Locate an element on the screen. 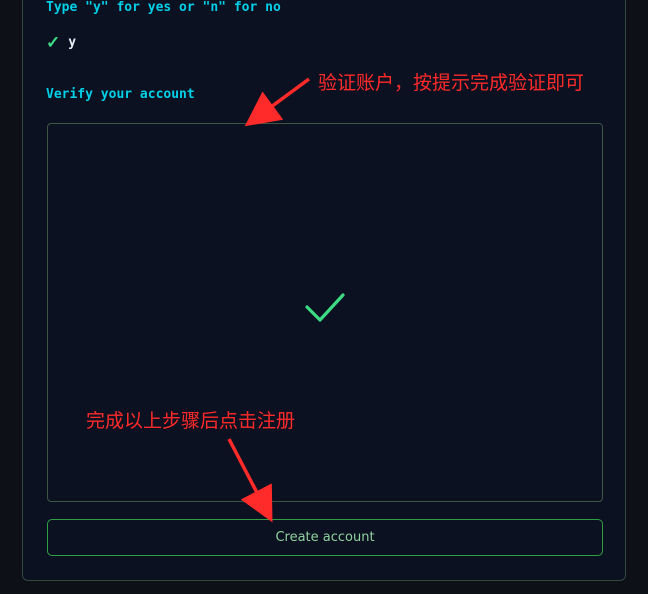 This screenshot has height=594, width=648. check-icon is located at coordinates (325, 307).